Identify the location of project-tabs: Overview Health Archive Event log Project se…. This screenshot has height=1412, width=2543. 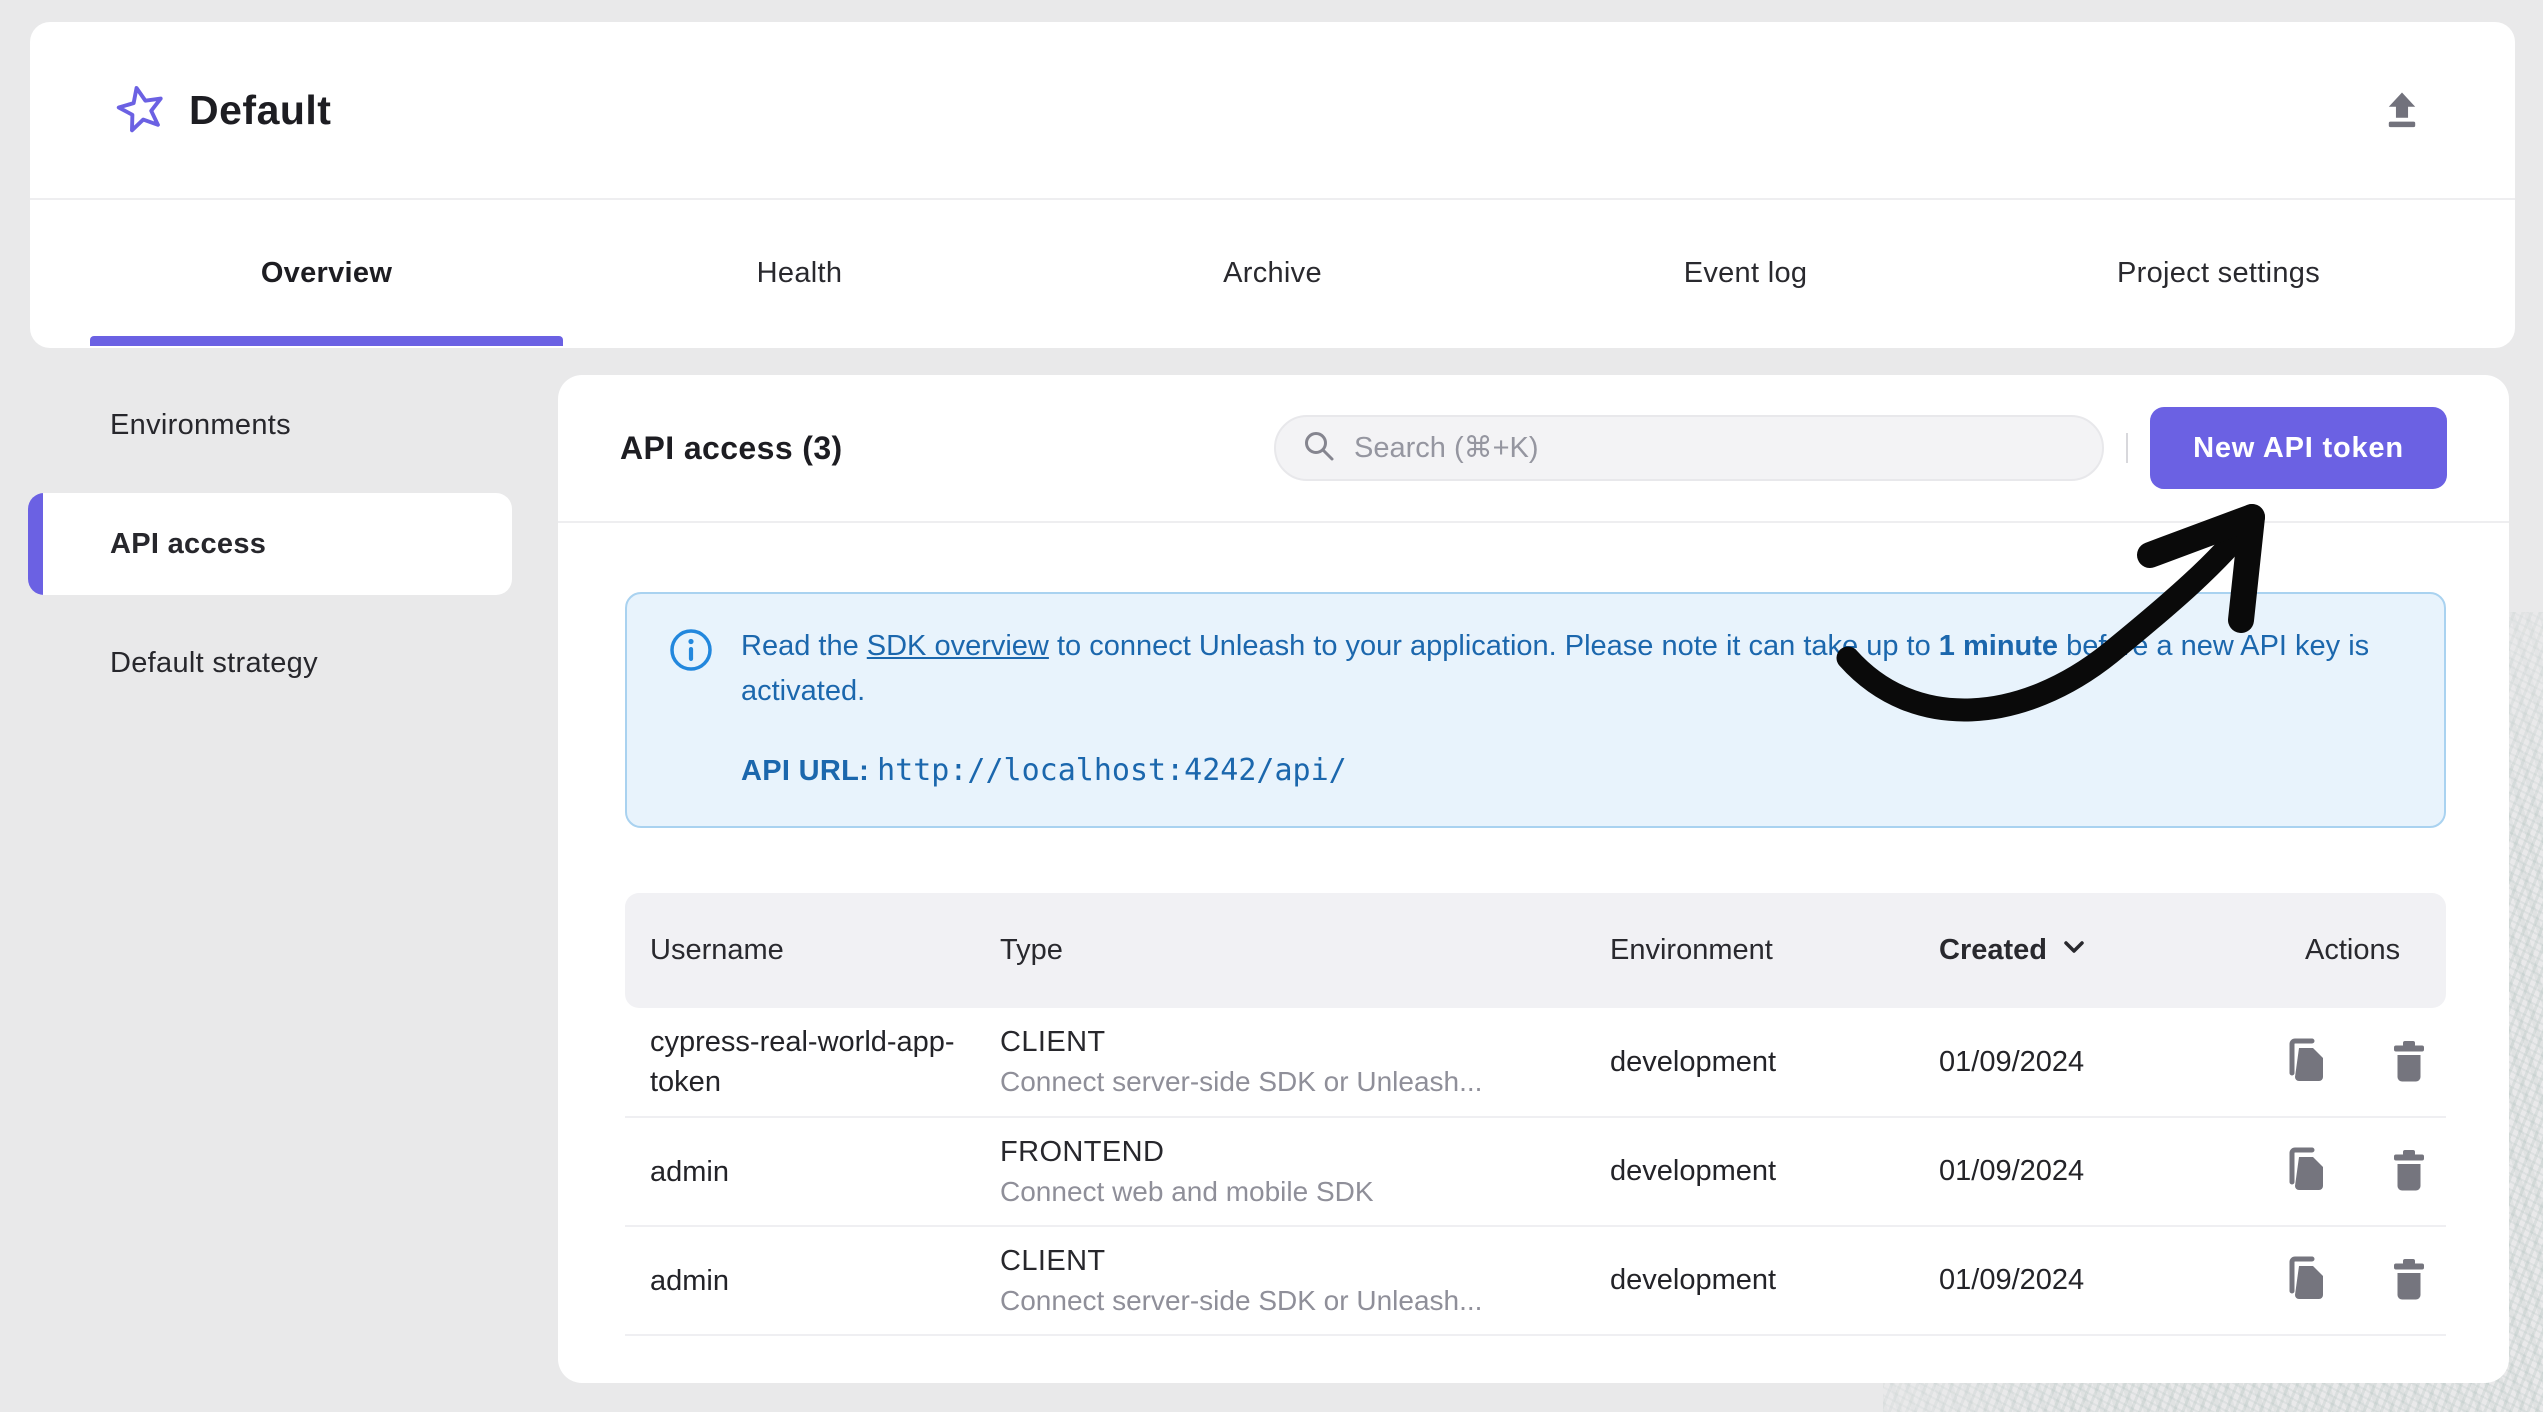
(1272, 273).